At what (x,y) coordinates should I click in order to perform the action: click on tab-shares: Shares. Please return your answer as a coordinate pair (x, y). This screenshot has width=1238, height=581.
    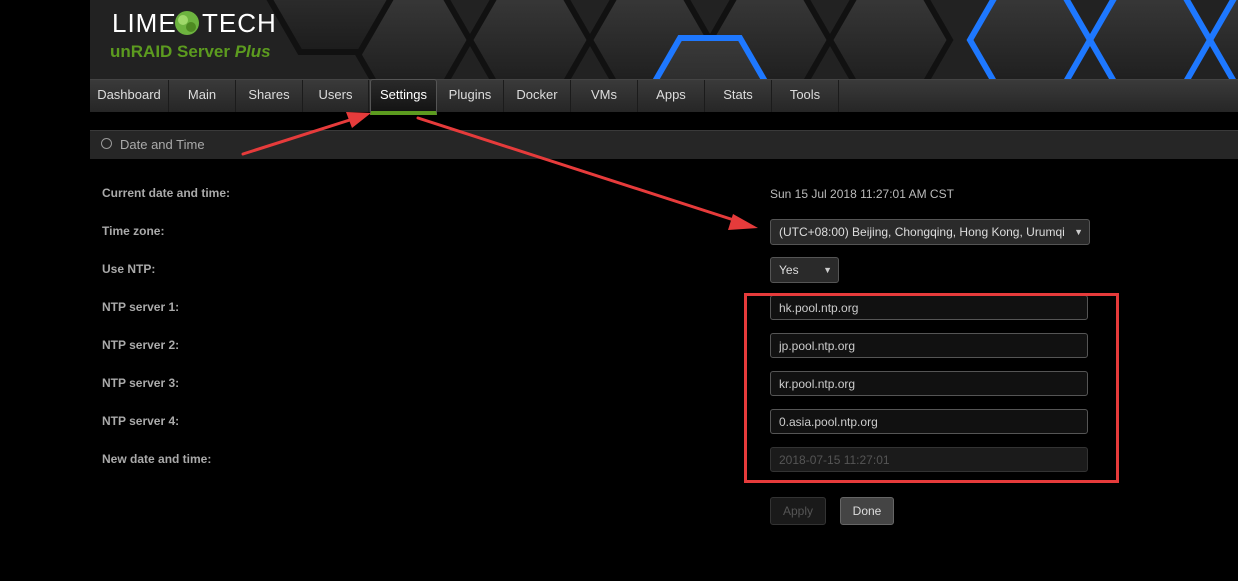
    Looking at the image, I should click on (269, 96).